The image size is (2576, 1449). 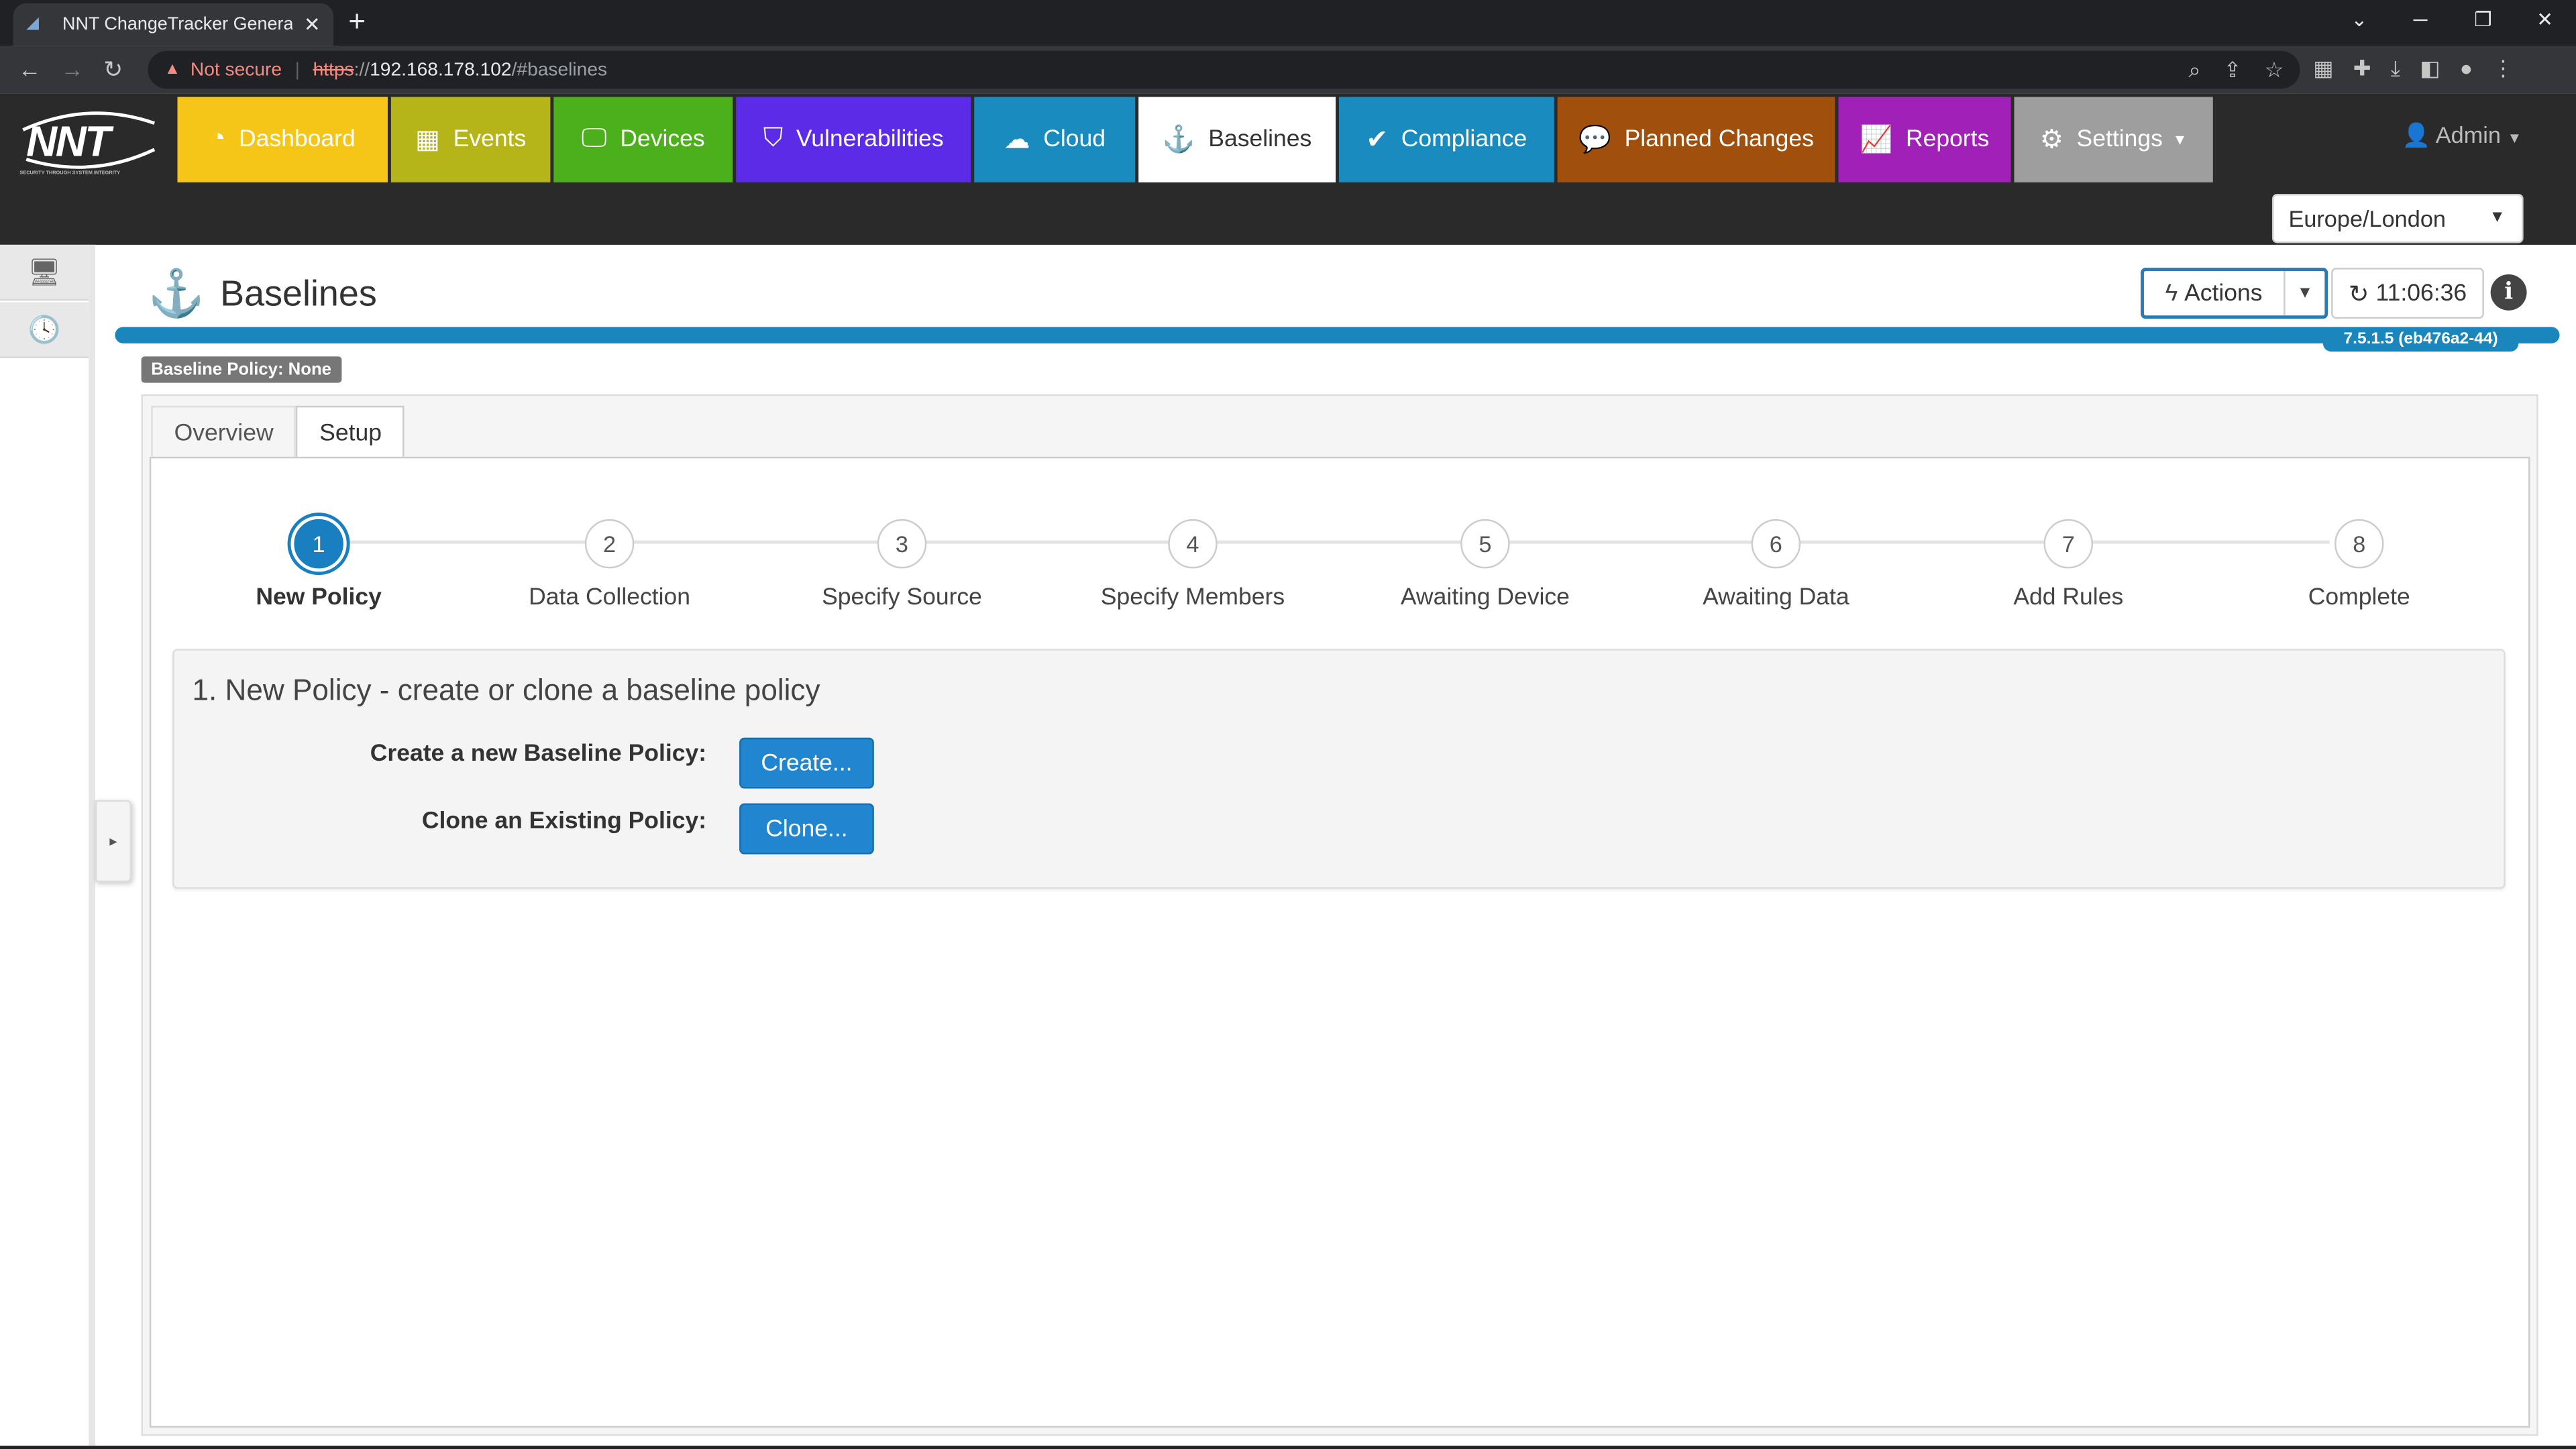 I want to click on nav-reports: 📈 Reports, so click(x=1924, y=139).